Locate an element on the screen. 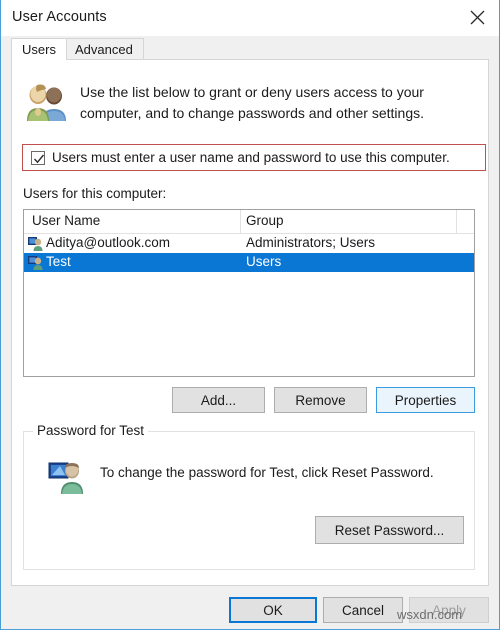 The width and height of the screenshot is (500, 630). user-monitor-icon is located at coordinates (66, 477).